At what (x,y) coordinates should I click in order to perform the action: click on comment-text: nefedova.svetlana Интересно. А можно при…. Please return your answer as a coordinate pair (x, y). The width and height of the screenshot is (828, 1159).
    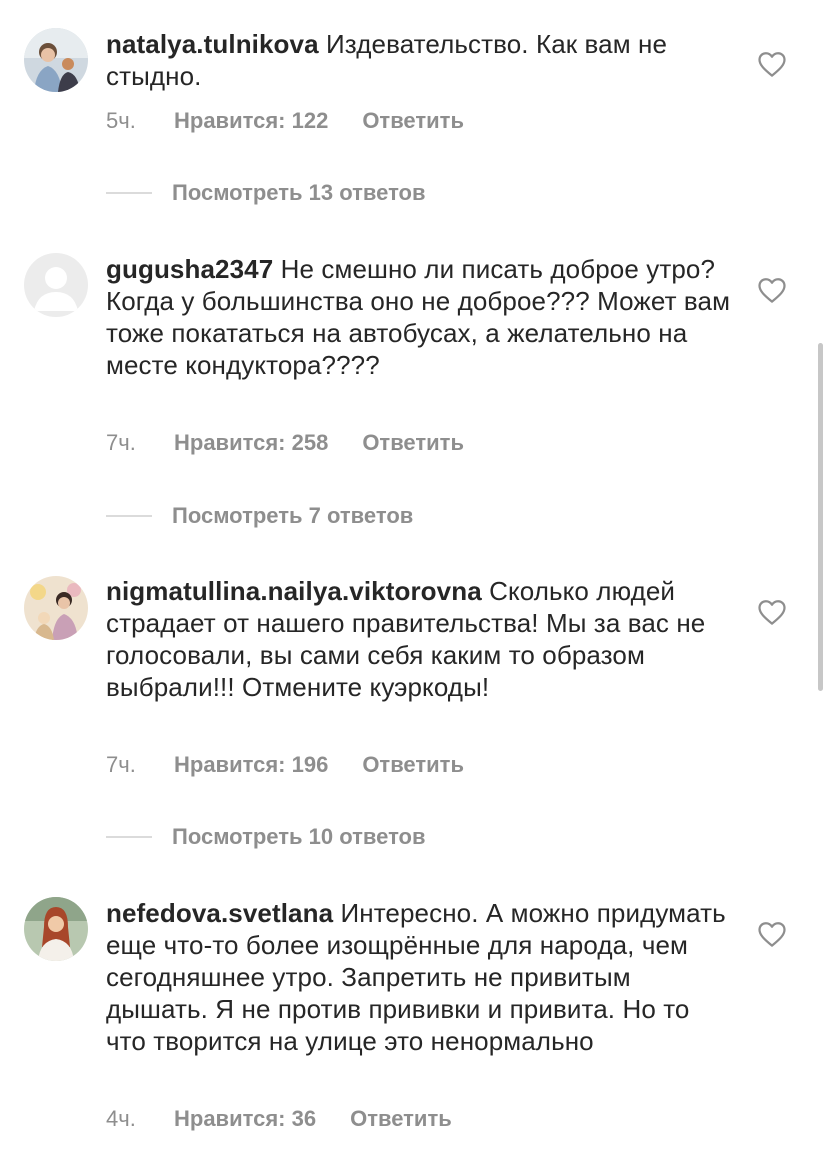
    Looking at the image, I should click on (418, 977).